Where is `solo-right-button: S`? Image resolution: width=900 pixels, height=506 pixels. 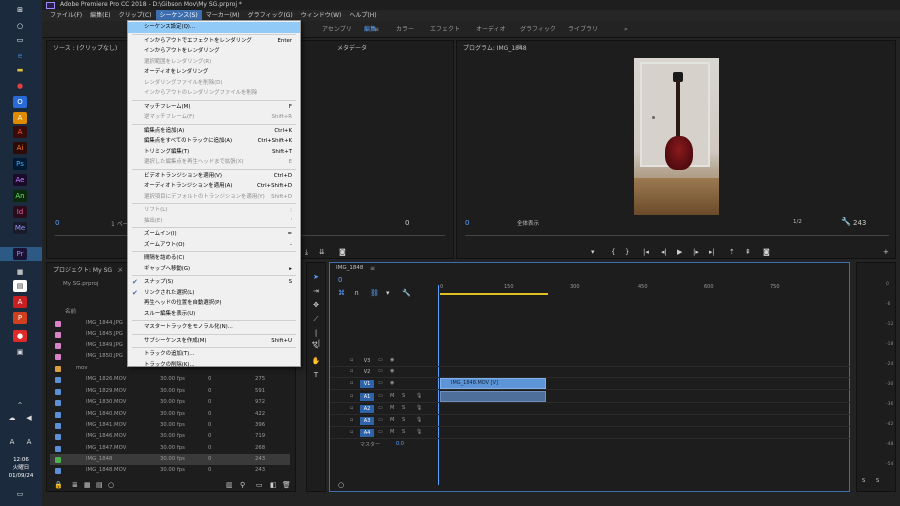
solo-right-button: S is located at coordinates (877, 481).